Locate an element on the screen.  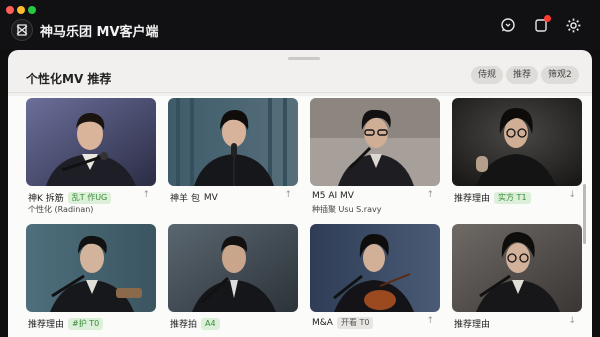
gear-icon is located at coordinates (573, 25).